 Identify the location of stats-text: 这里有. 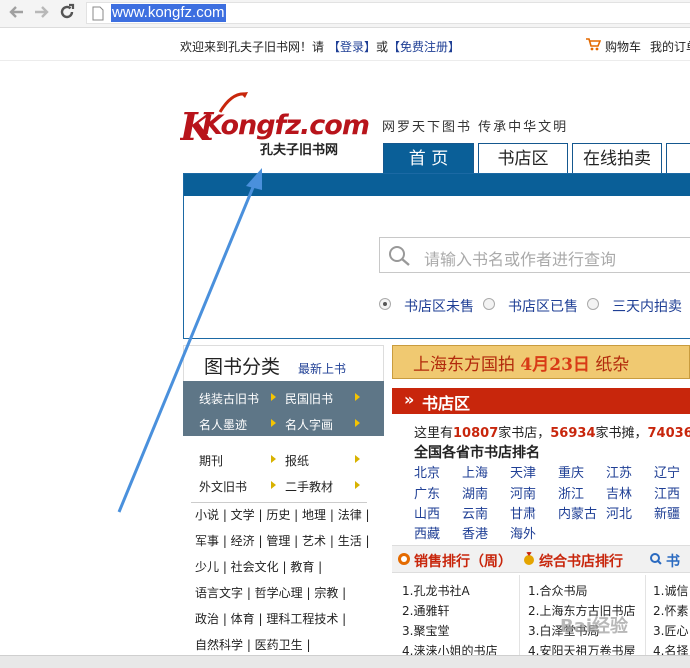
(434, 433).